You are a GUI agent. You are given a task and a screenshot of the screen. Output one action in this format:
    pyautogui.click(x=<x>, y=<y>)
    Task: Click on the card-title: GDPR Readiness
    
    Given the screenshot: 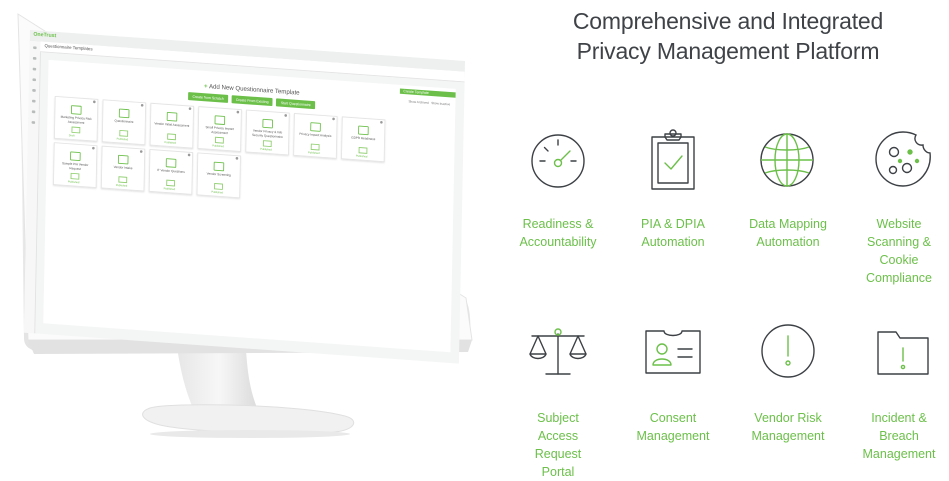 What is the action you would take?
    pyautogui.click(x=363, y=138)
    